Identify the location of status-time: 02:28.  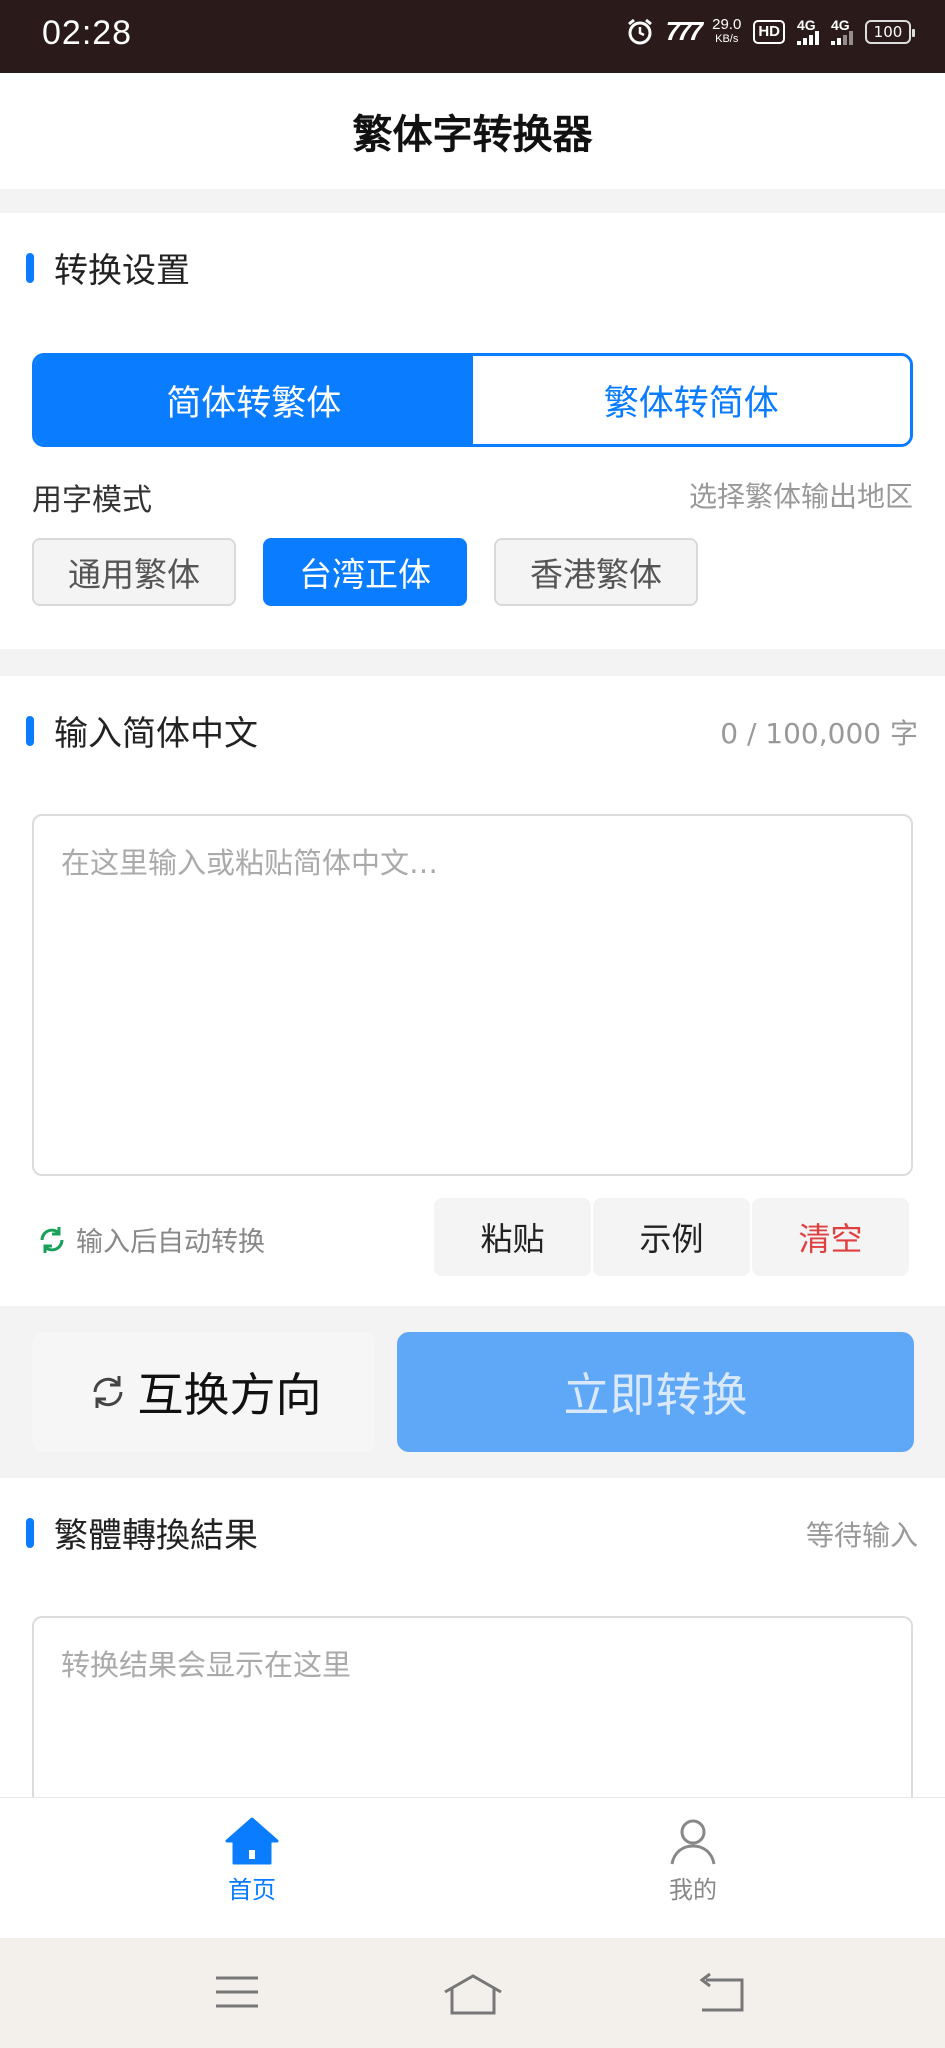
(87, 33).